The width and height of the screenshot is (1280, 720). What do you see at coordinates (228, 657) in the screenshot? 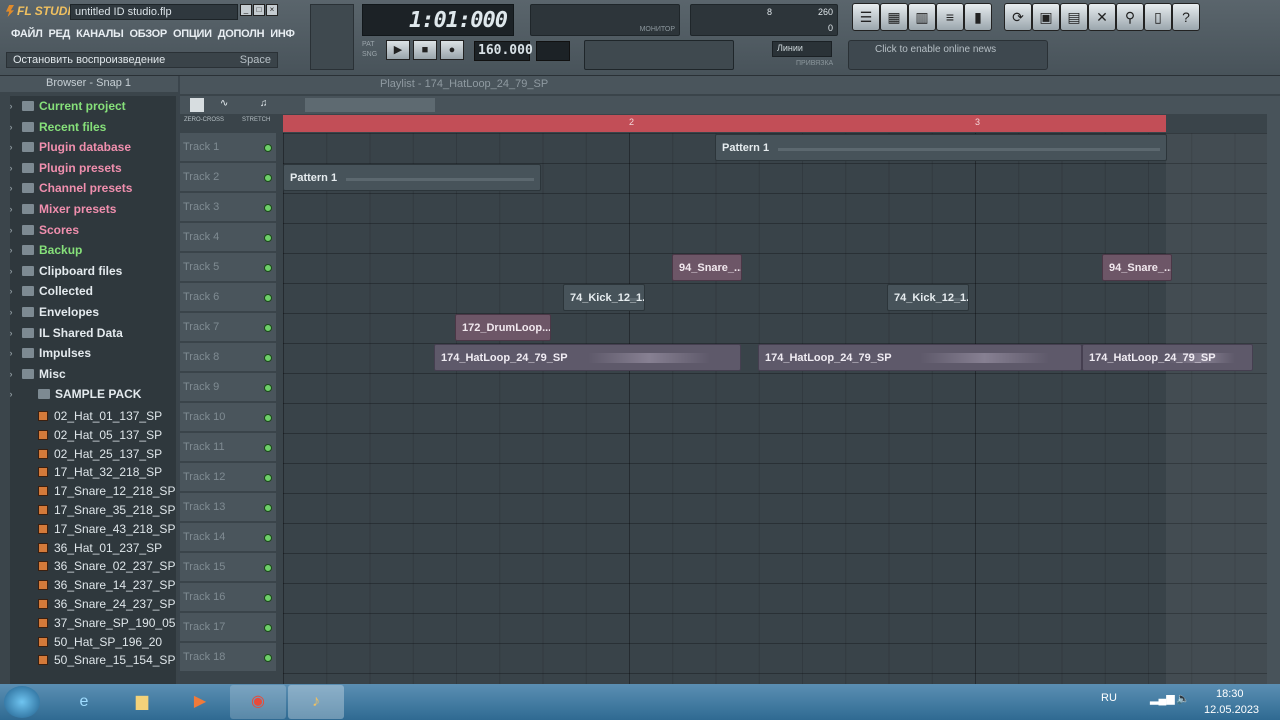
I see `track-header: Track 18` at bounding box center [228, 657].